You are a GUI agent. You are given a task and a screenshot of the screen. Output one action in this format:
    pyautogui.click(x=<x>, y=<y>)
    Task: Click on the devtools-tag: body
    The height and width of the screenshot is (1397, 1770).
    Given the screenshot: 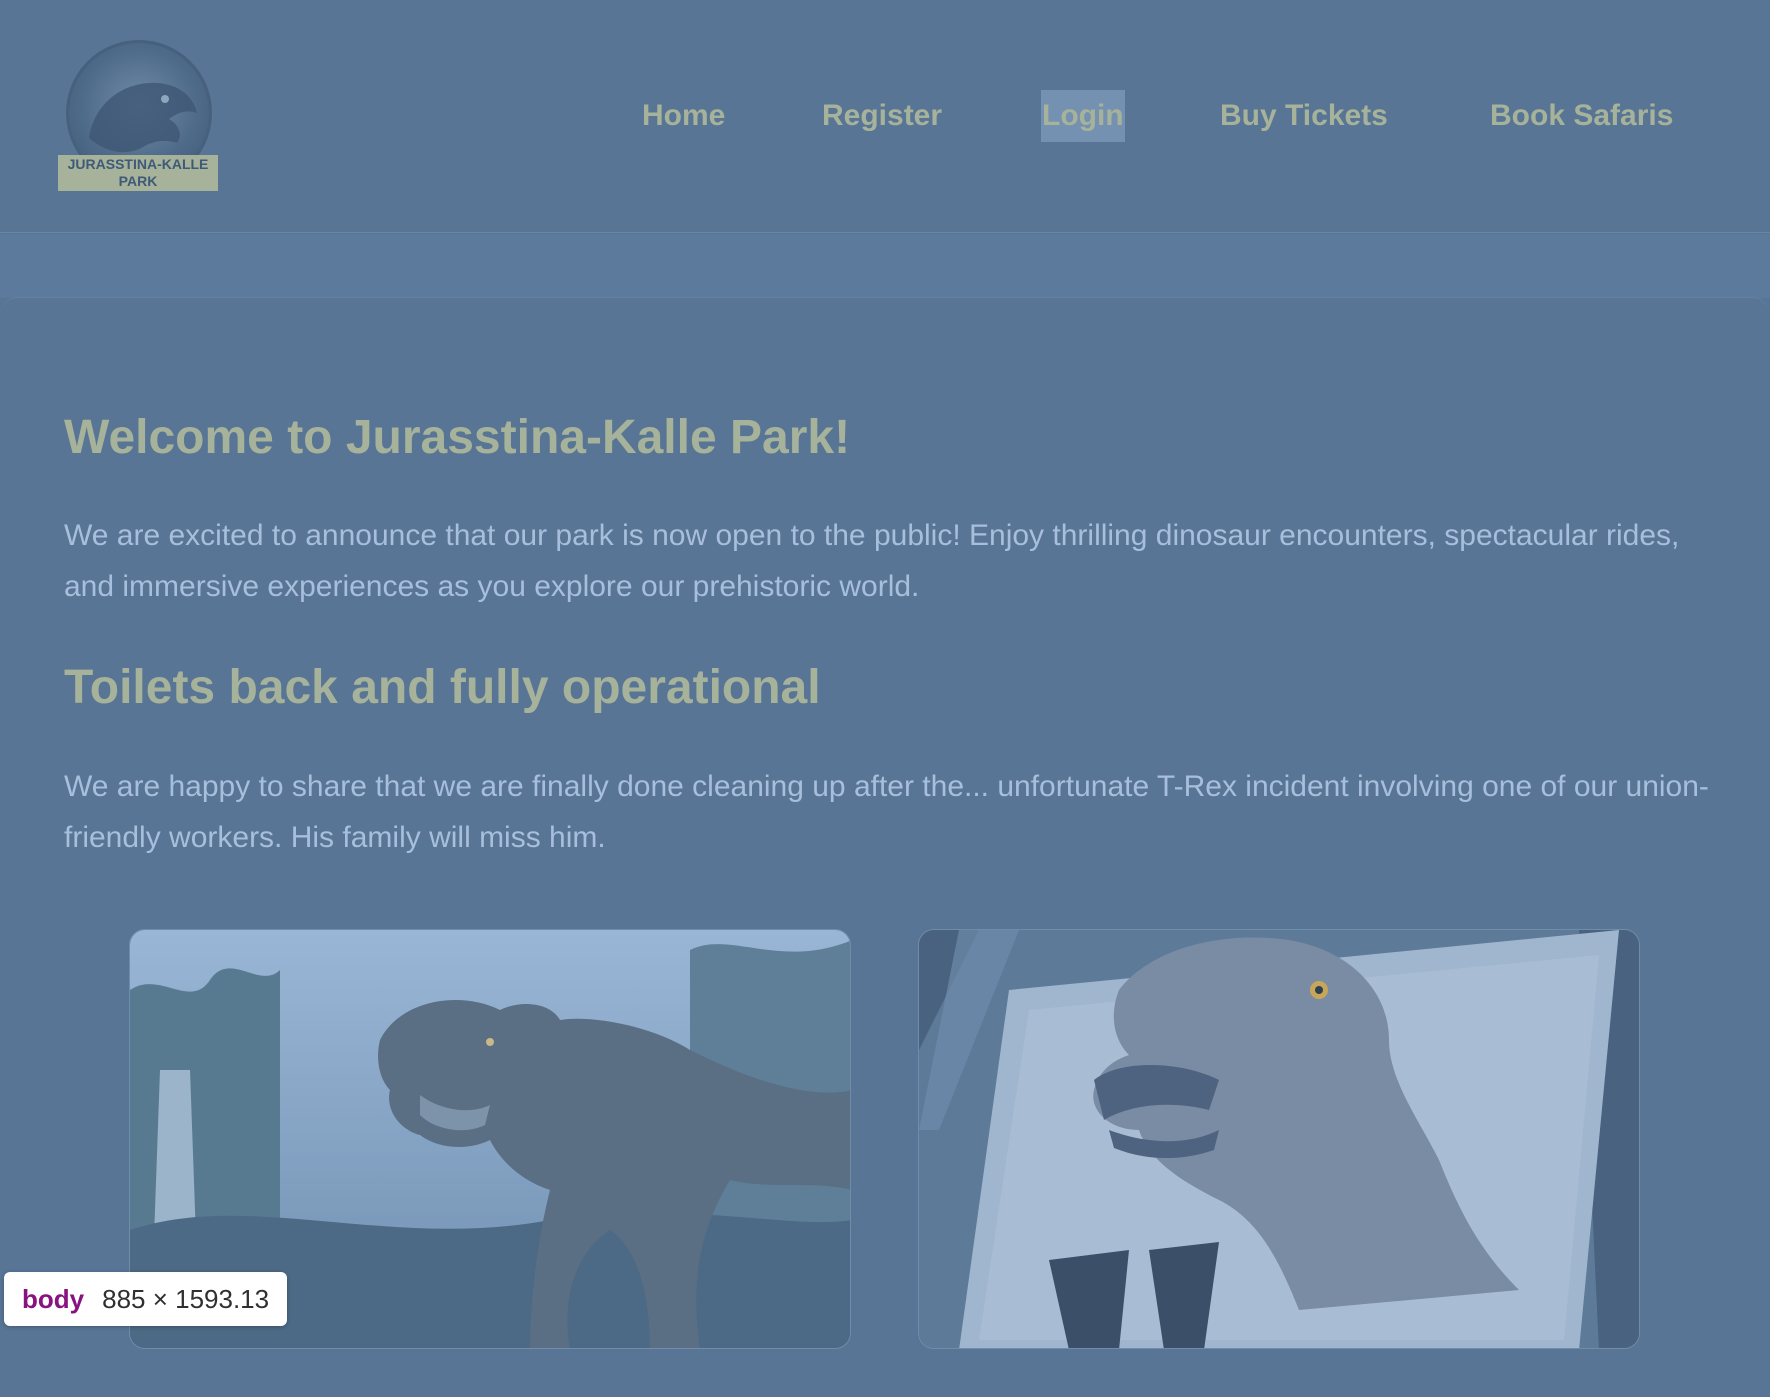 What is the action you would take?
    pyautogui.click(x=53, y=1299)
    